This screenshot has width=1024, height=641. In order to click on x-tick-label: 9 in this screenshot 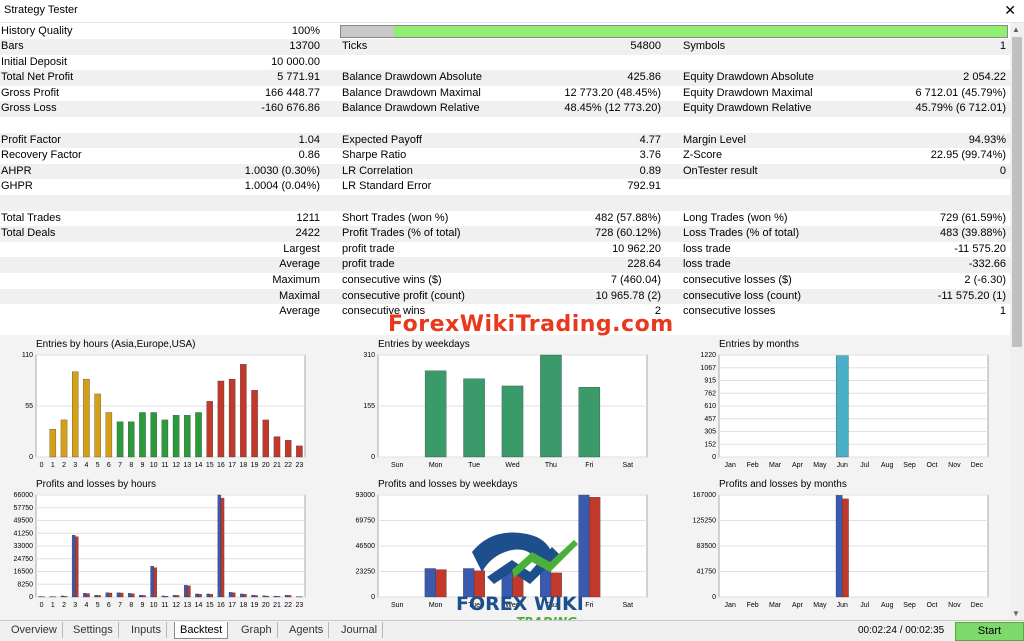, I will do `click(143, 465)`.